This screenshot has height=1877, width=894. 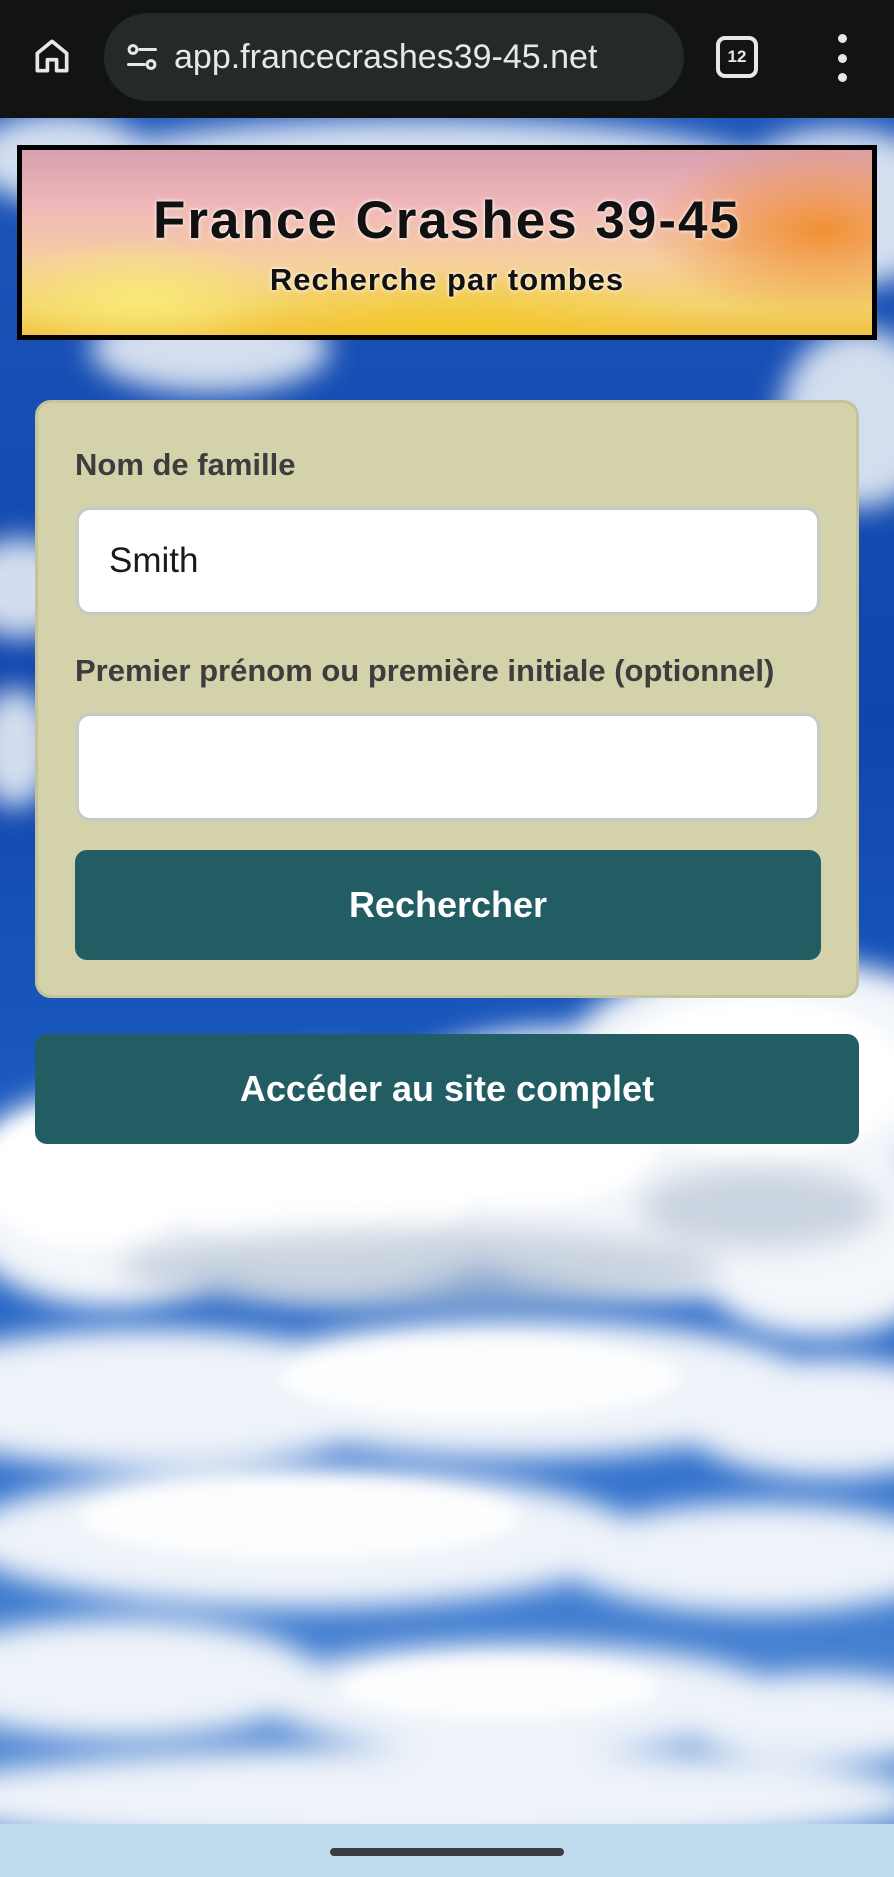 I want to click on url-text: app.francecrashes39-45.net, so click(x=385, y=57).